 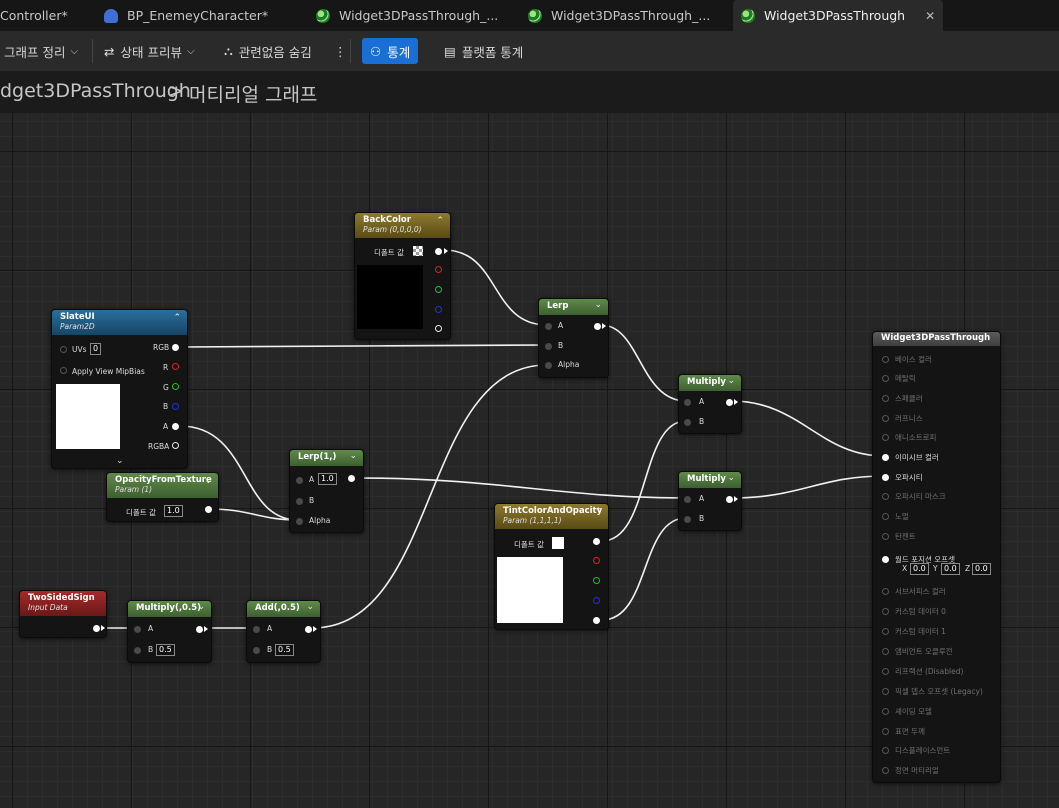 What do you see at coordinates (710, 501) in the screenshot?
I see `node-multiply-mid: Multiply ⌄ A B` at bounding box center [710, 501].